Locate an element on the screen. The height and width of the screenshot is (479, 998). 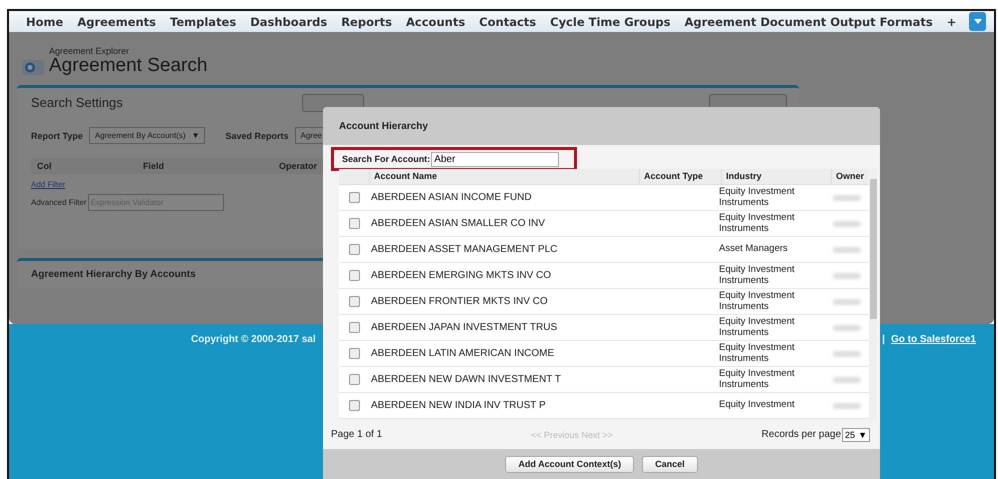
nav-tab: Agreement Document Output Formats is located at coordinates (808, 21).